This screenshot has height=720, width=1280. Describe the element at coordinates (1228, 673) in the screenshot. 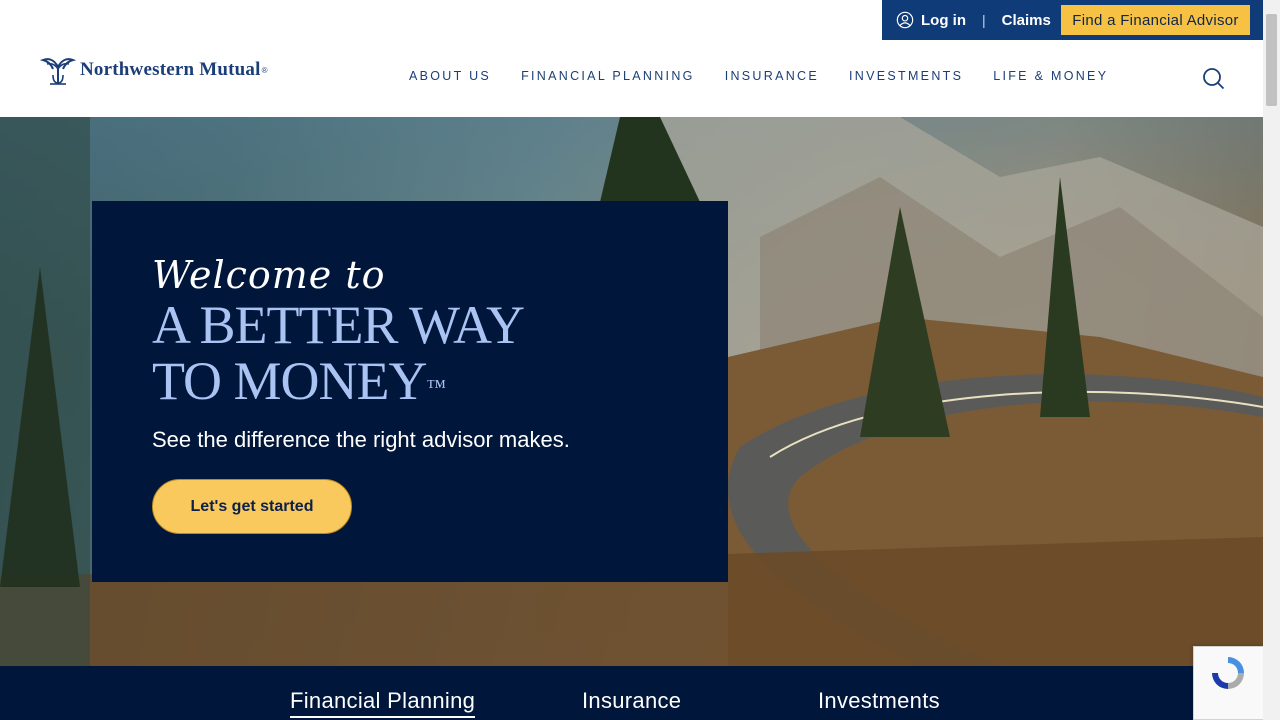

I see `recaptcha-icon` at that location.